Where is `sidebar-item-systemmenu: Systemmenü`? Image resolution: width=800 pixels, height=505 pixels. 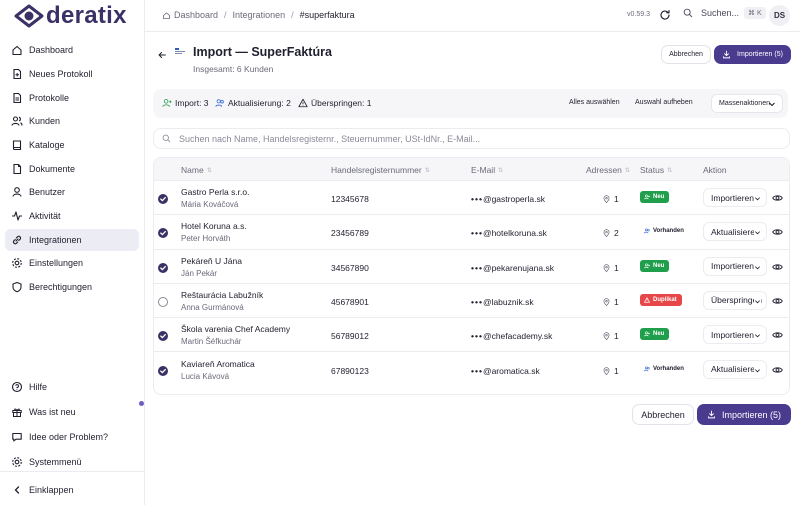 sidebar-item-systemmenu: Systemmenü is located at coordinates (72, 461).